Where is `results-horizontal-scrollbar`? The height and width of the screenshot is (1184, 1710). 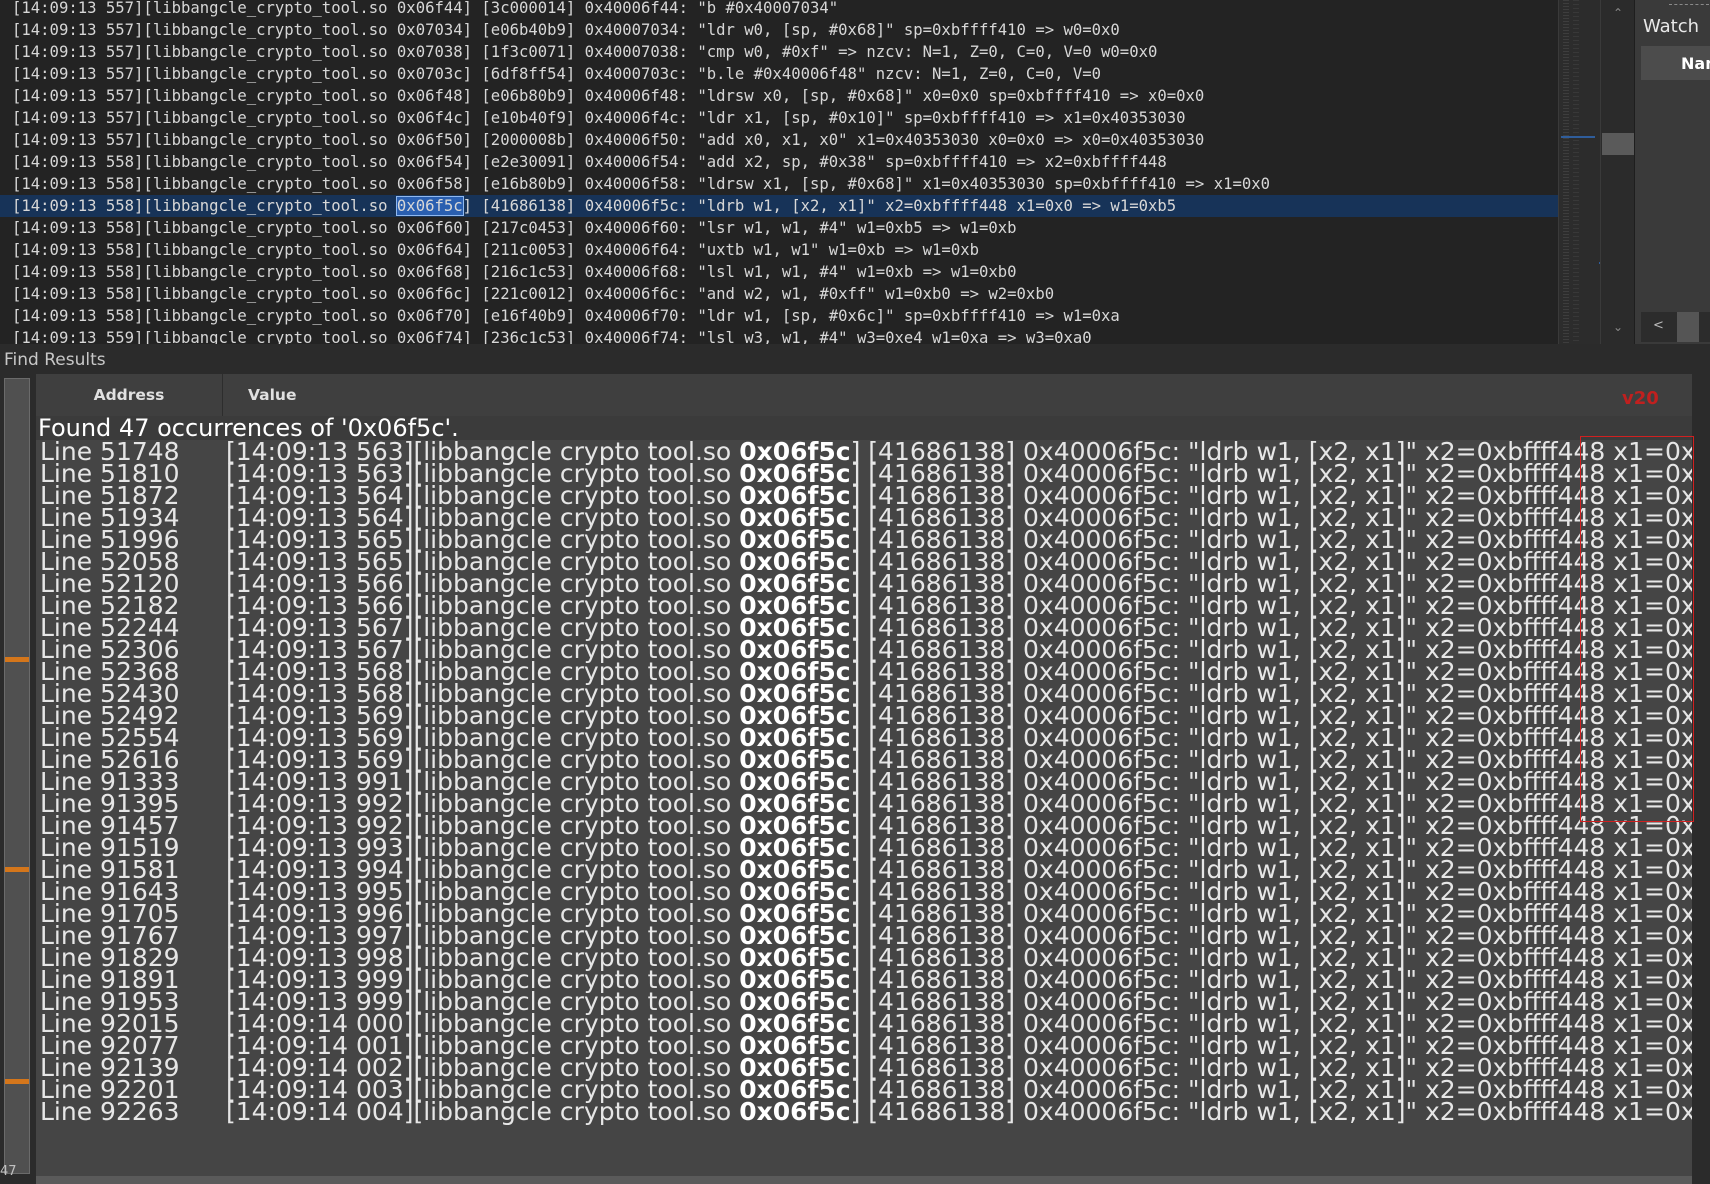
results-horizontal-scrollbar is located at coordinates (864, 1180).